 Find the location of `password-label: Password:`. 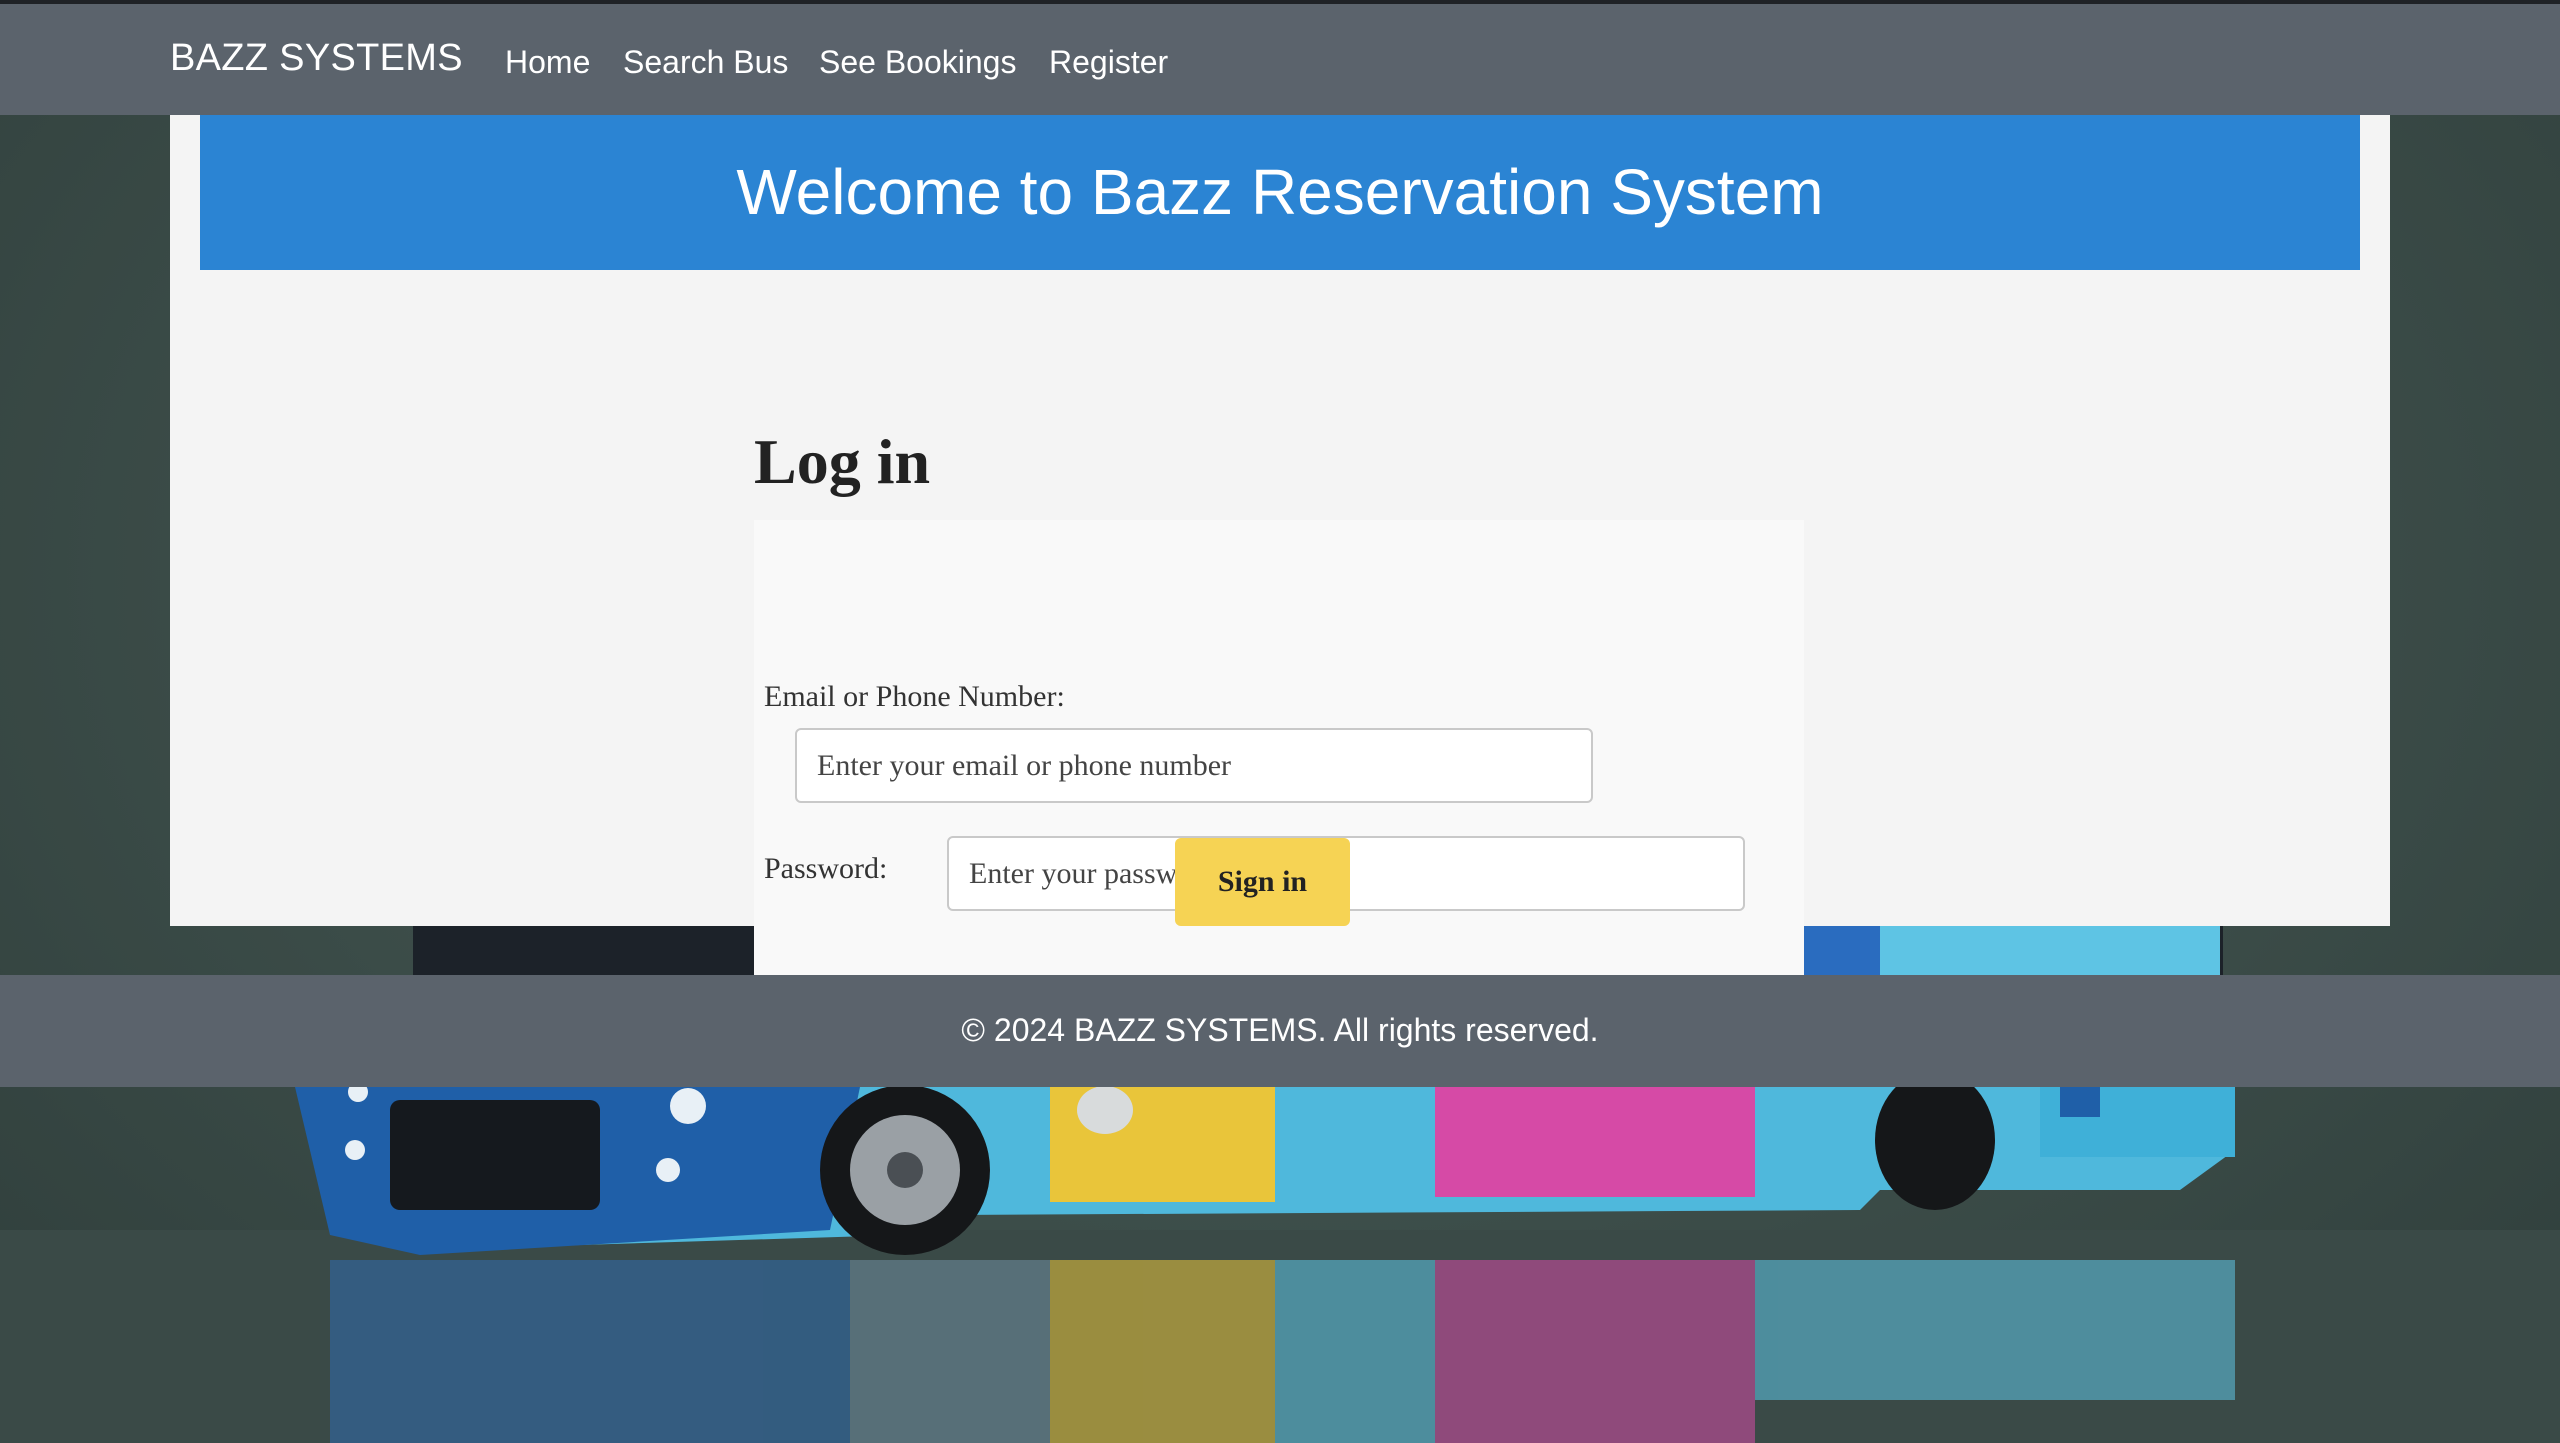

password-label: Password: is located at coordinates (826, 868).